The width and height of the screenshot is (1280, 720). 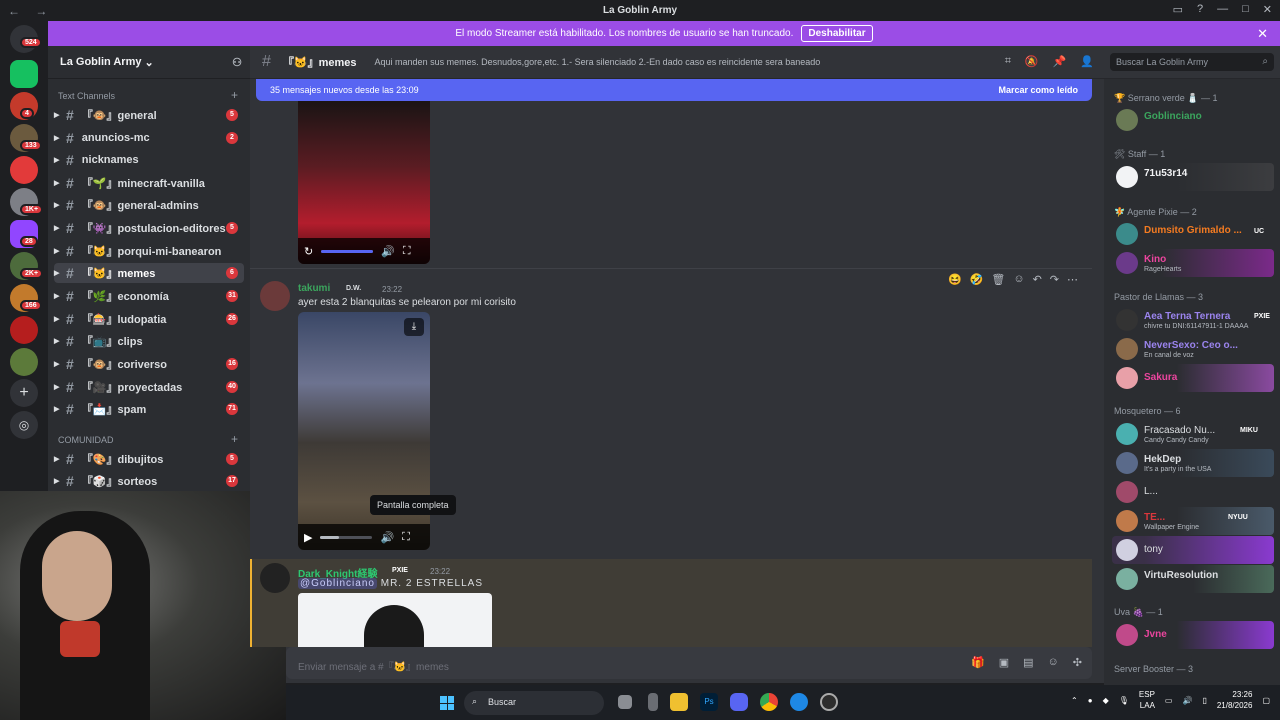 I want to click on reply-icon: ↶, so click(x=1037, y=279).